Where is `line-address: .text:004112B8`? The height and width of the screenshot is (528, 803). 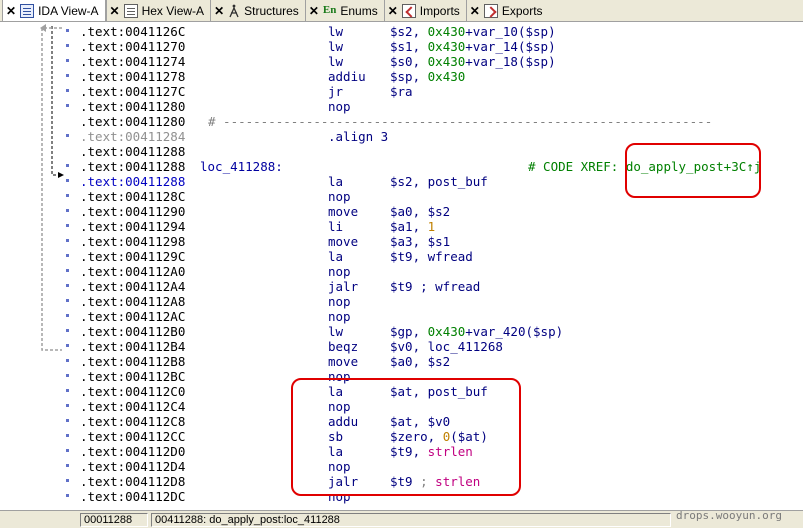 line-address: .text:004112B8 is located at coordinates (133, 361).